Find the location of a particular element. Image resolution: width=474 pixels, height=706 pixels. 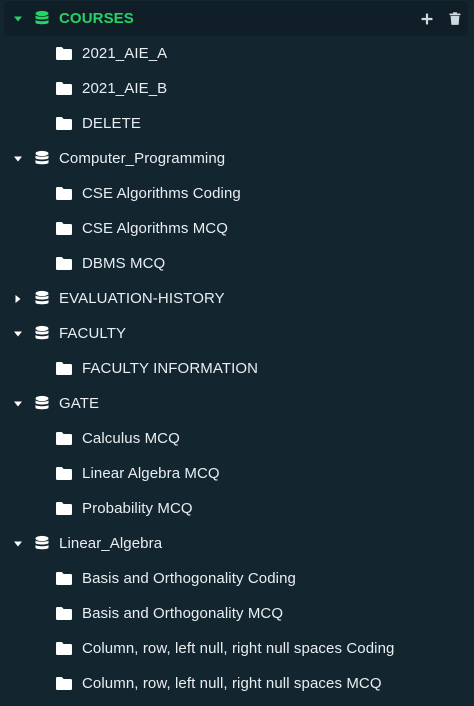

tree-database-computer-programming: Computer_Programming is located at coordinates (237, 158).